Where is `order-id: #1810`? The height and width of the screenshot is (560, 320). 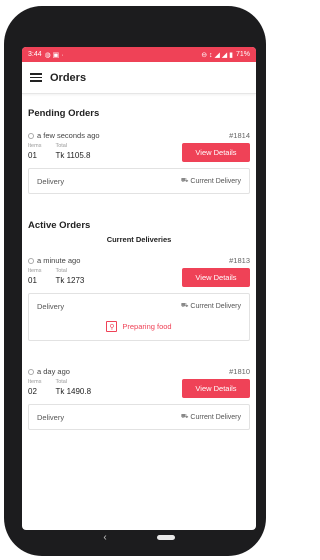 order-id: #1810 is located at coordinates (239, 371).